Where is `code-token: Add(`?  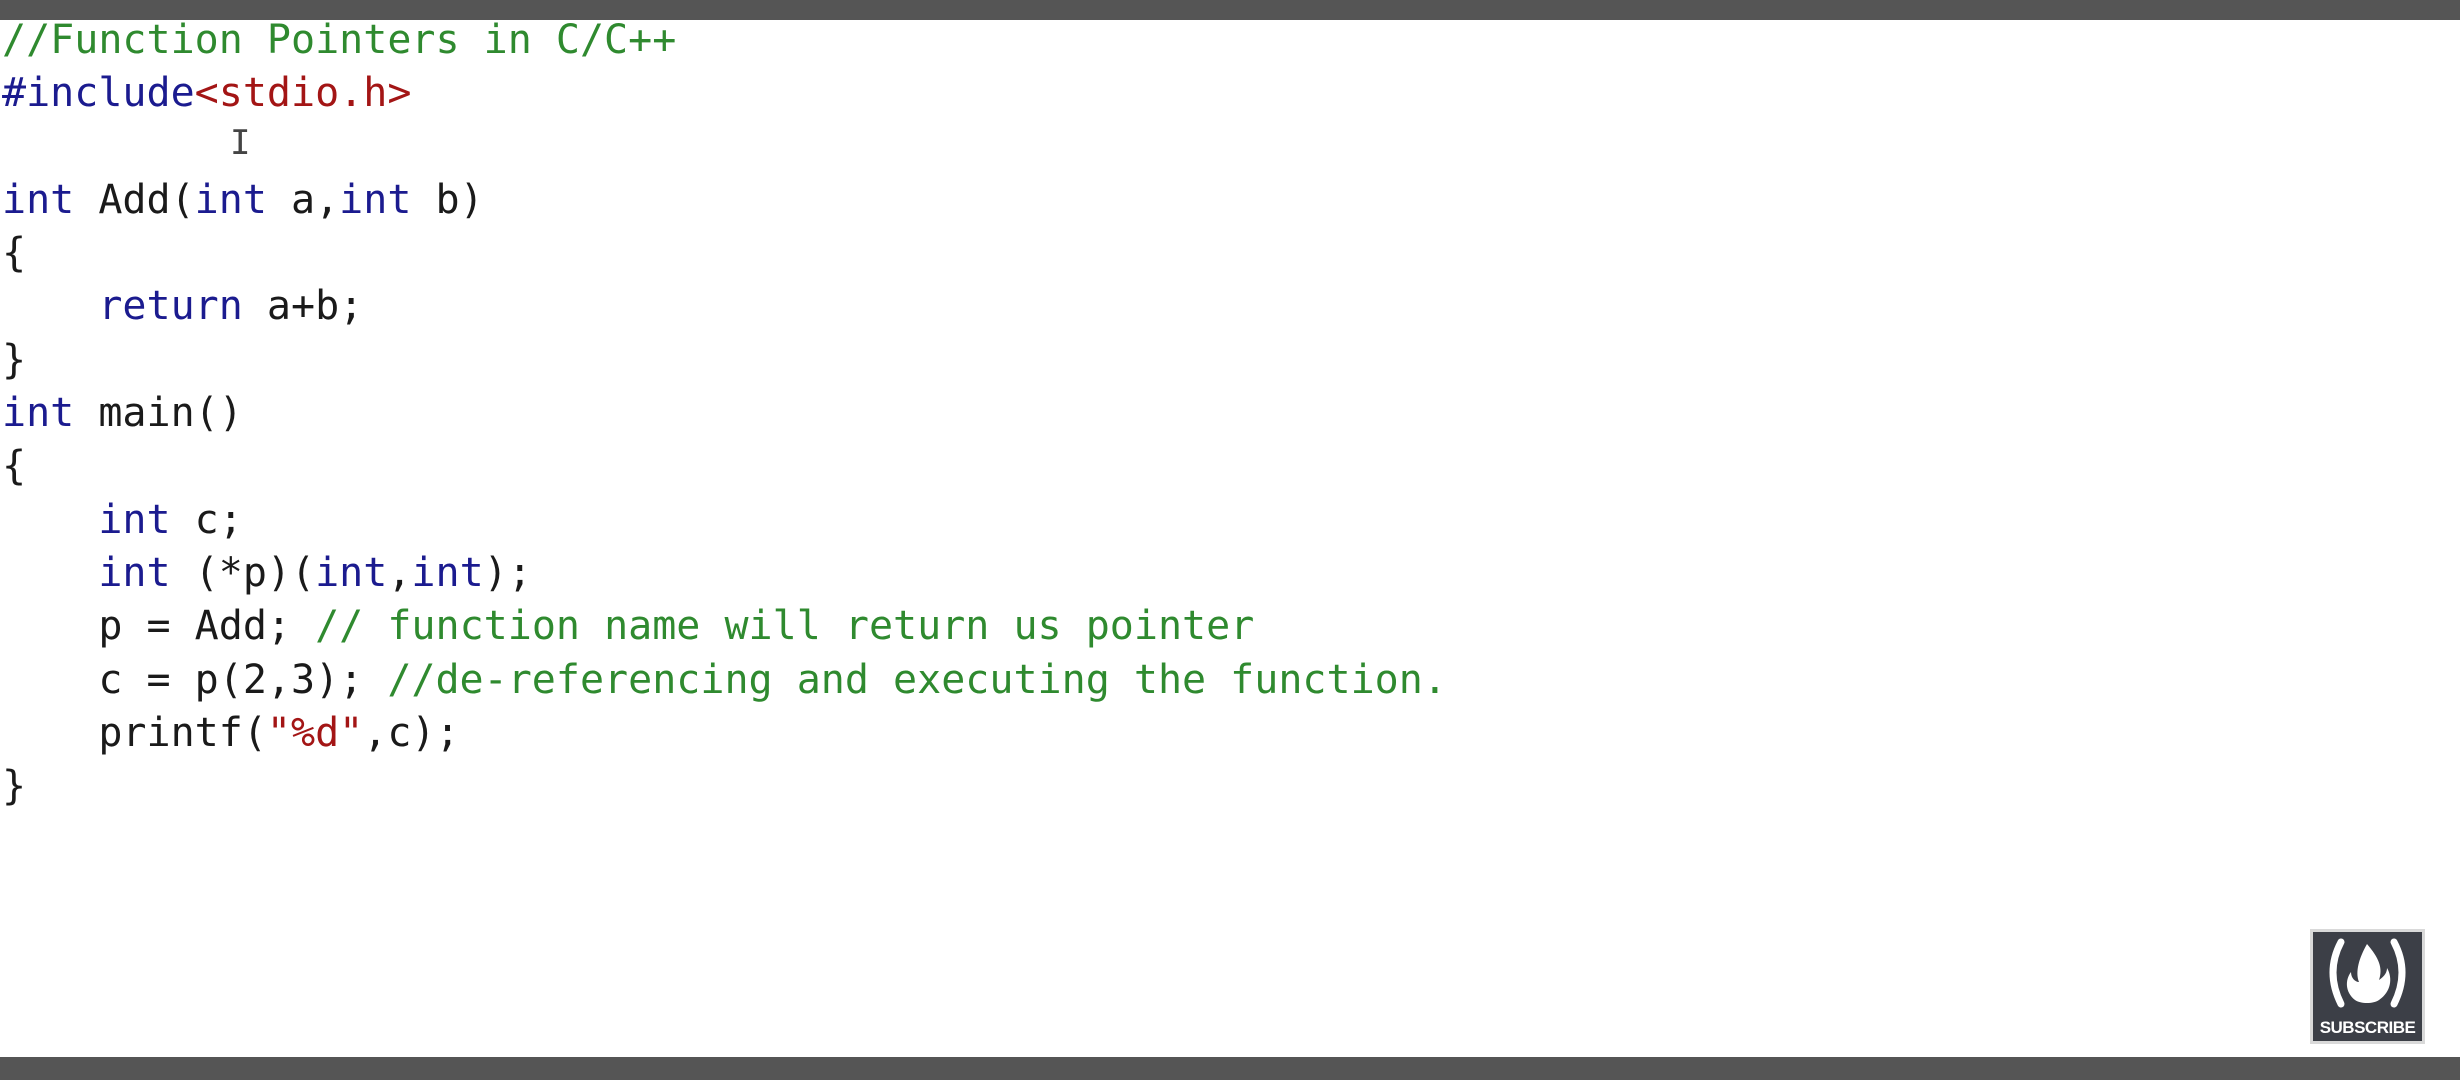 code-token: Add( is located at coordinates (134, 199).